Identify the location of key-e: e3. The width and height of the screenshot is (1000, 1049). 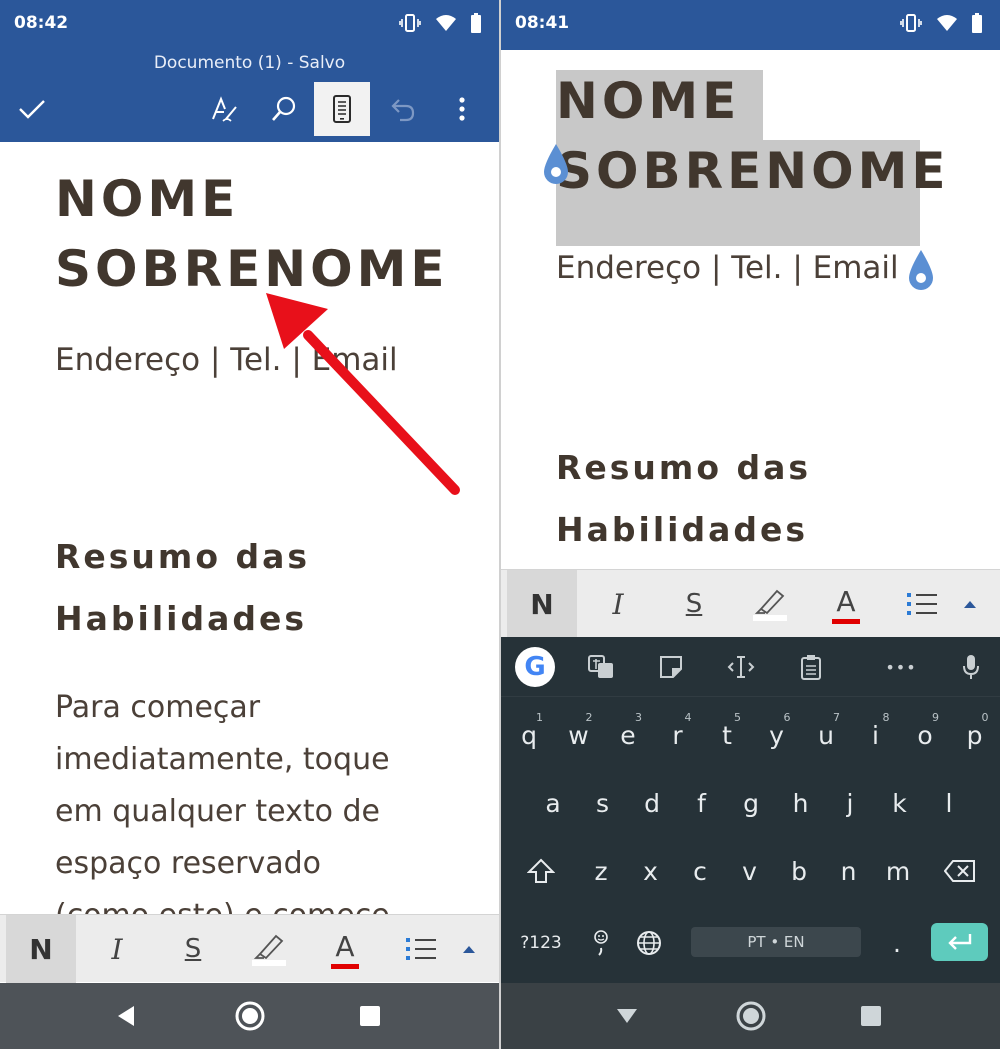
(628, 735).